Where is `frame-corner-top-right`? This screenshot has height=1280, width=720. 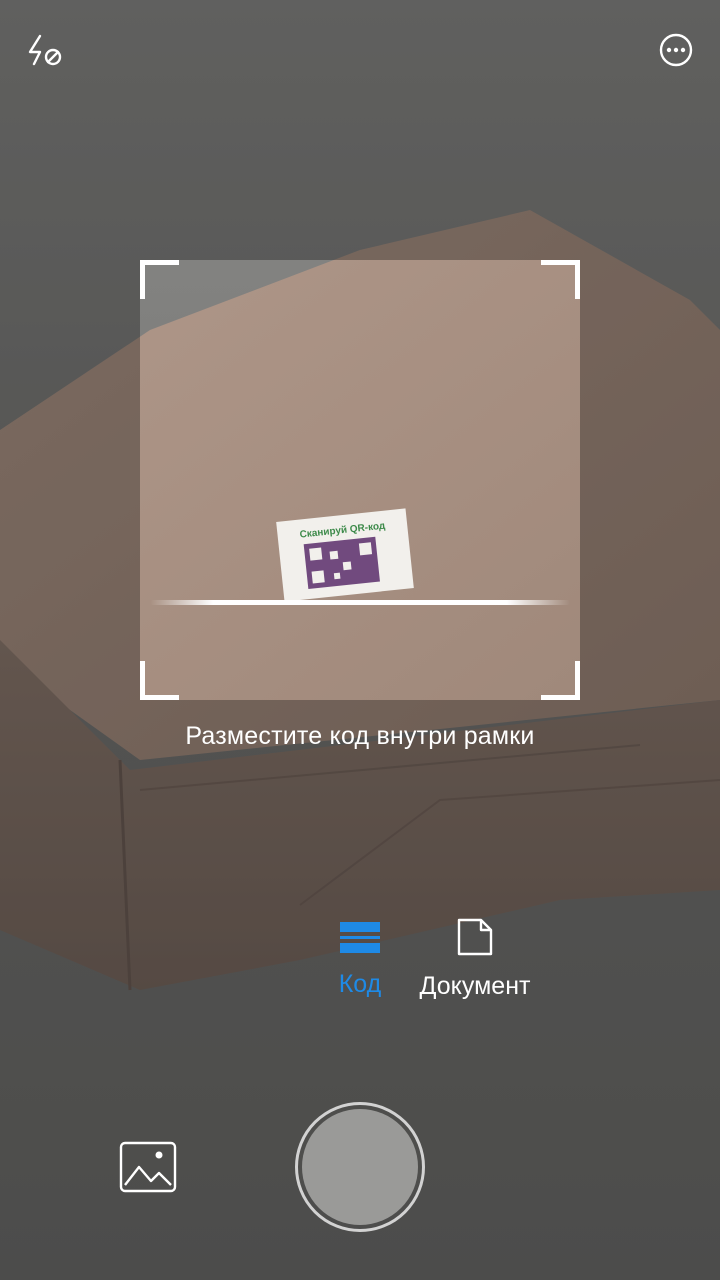 frame-corner-top-right is located at coordinates (560, 279).